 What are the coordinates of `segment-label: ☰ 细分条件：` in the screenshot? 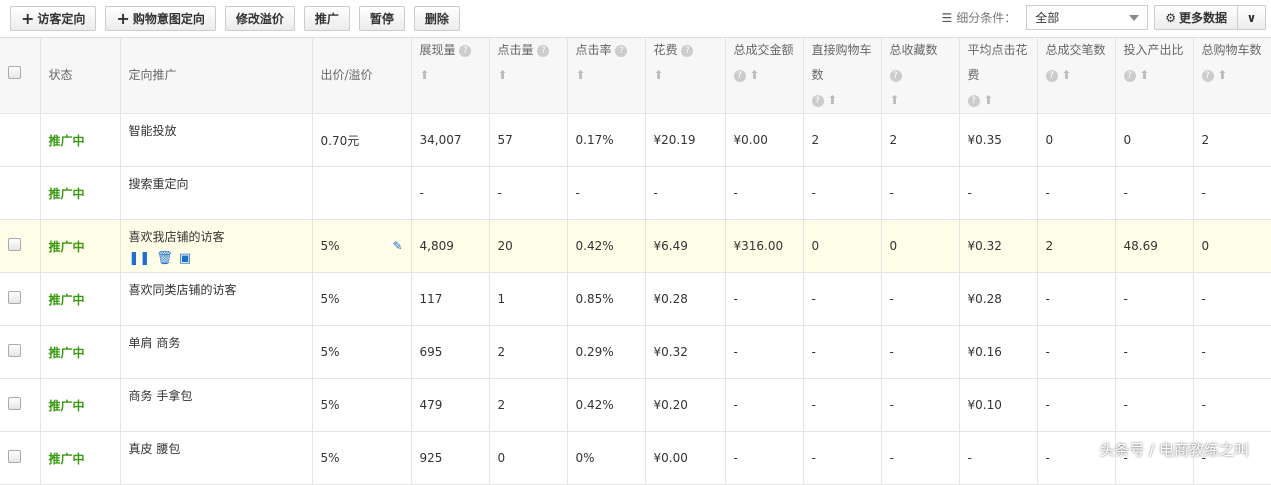 It's located at (979, 18).